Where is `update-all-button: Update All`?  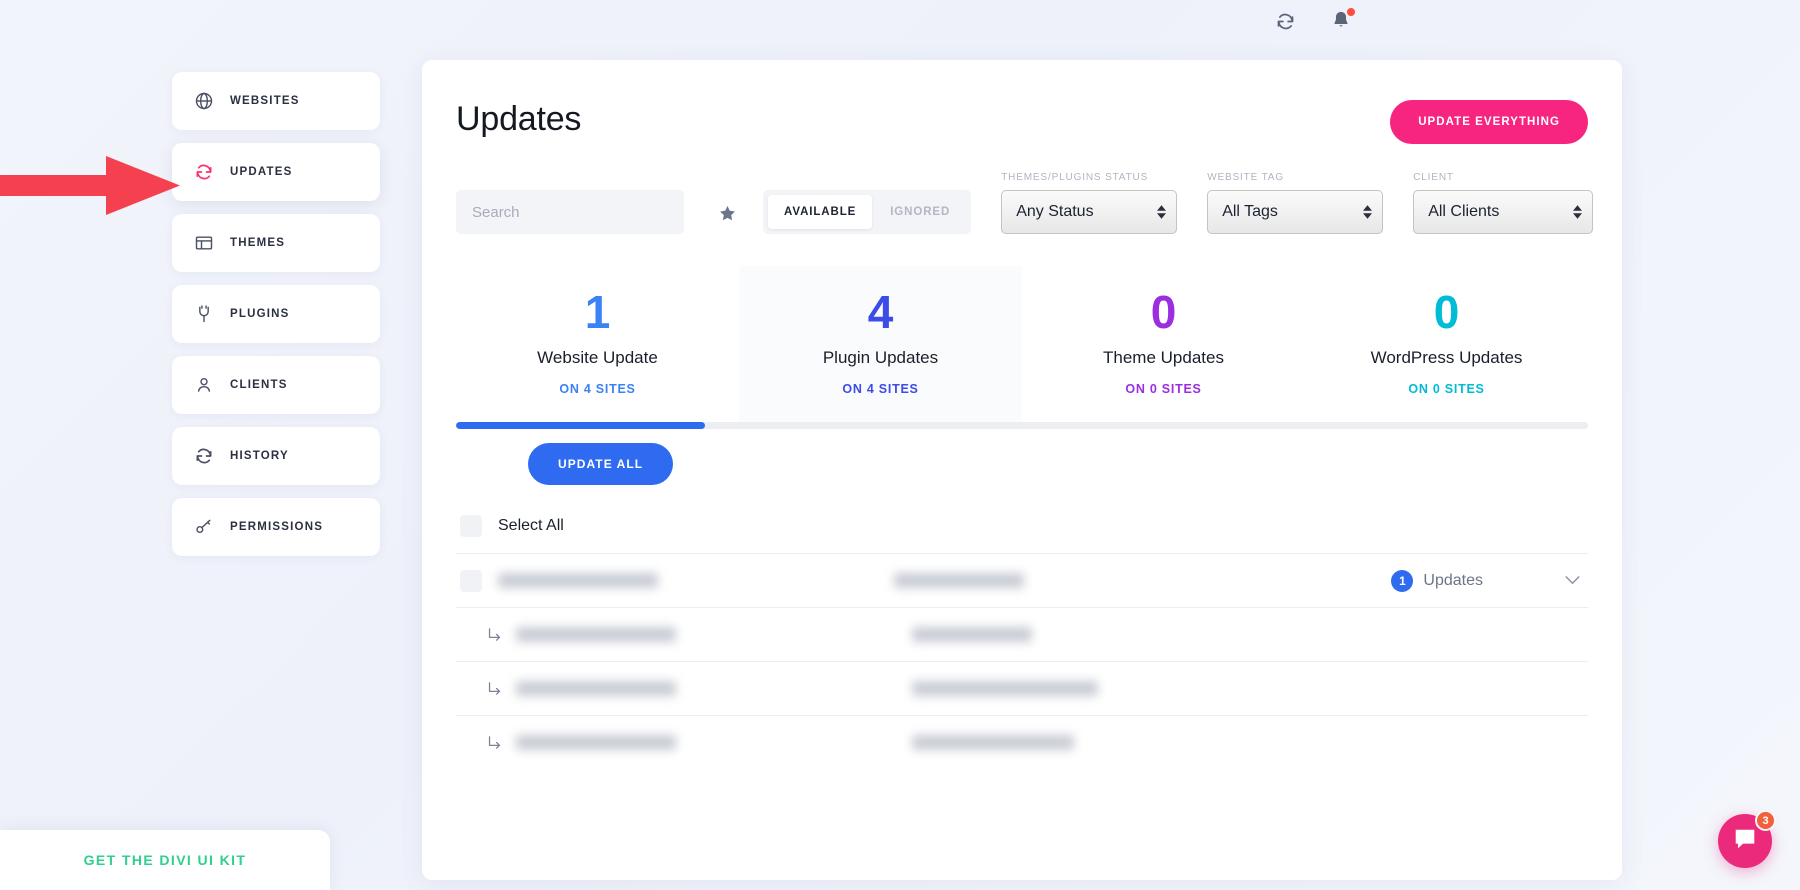 update-all-button: Update All is located at coordinates (601, 464).